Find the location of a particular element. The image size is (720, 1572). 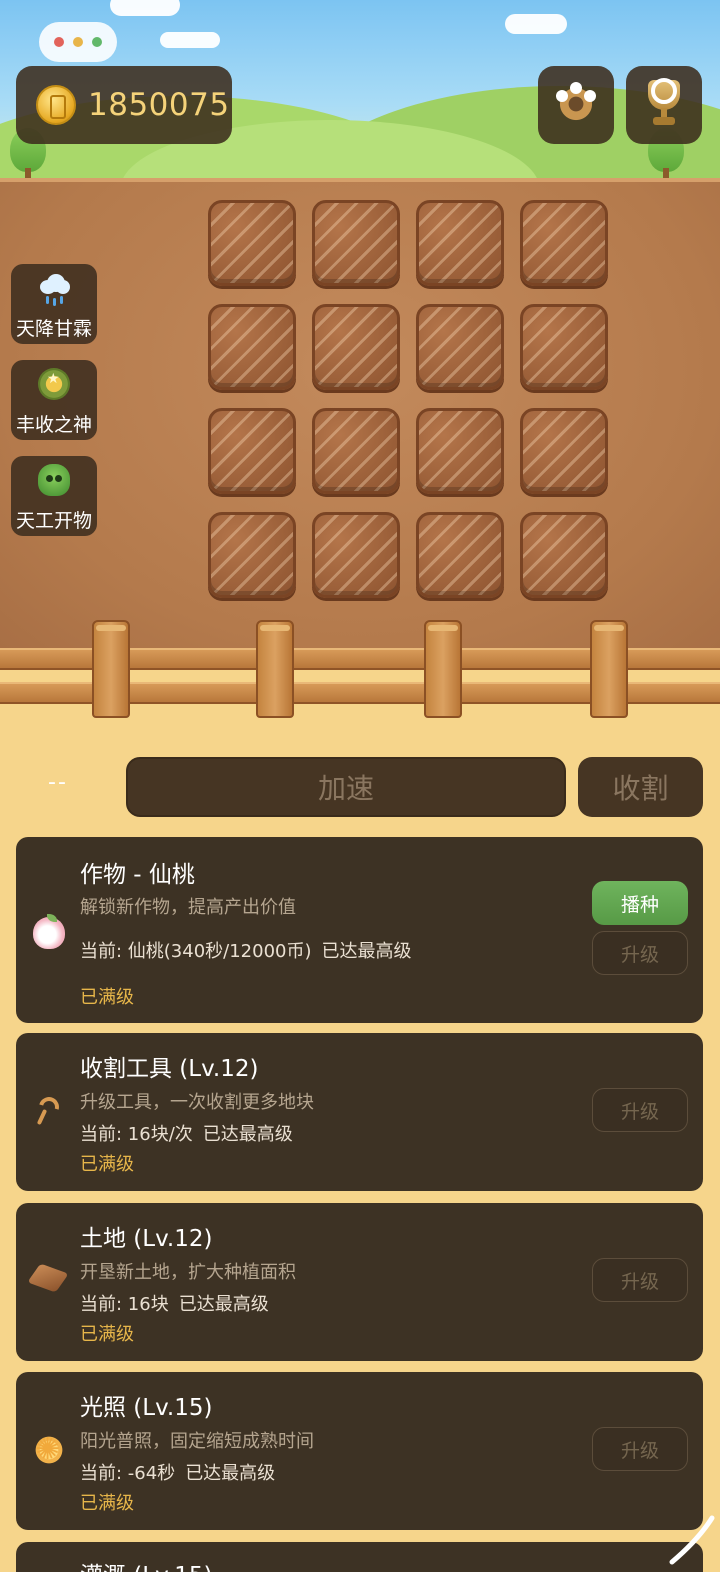

speed-up-button: 加速 is located at coordinates (346, 787).